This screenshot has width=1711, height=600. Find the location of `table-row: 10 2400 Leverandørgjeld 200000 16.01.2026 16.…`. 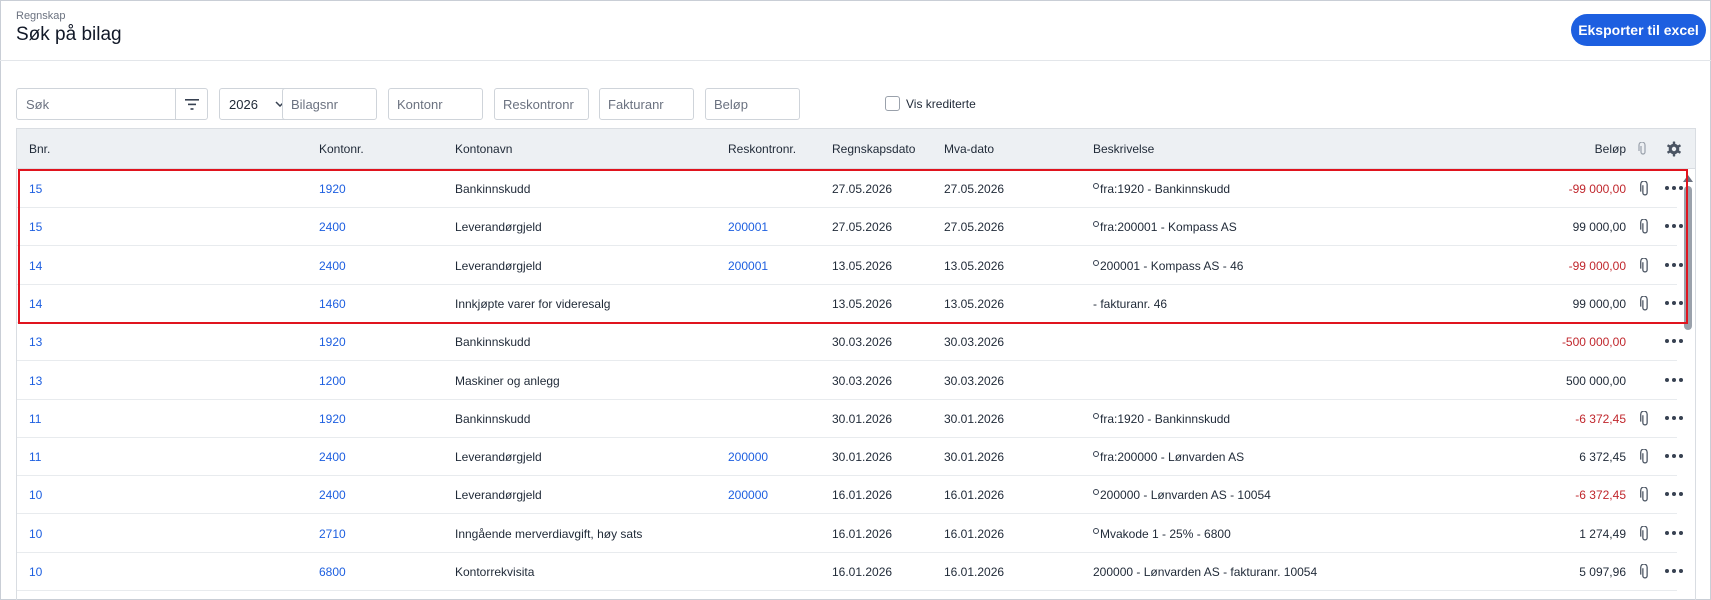

table-row: 10 2400 Leverandørgjeld 200000 16.01.2026 16.… is located at coordinates (850, 495).